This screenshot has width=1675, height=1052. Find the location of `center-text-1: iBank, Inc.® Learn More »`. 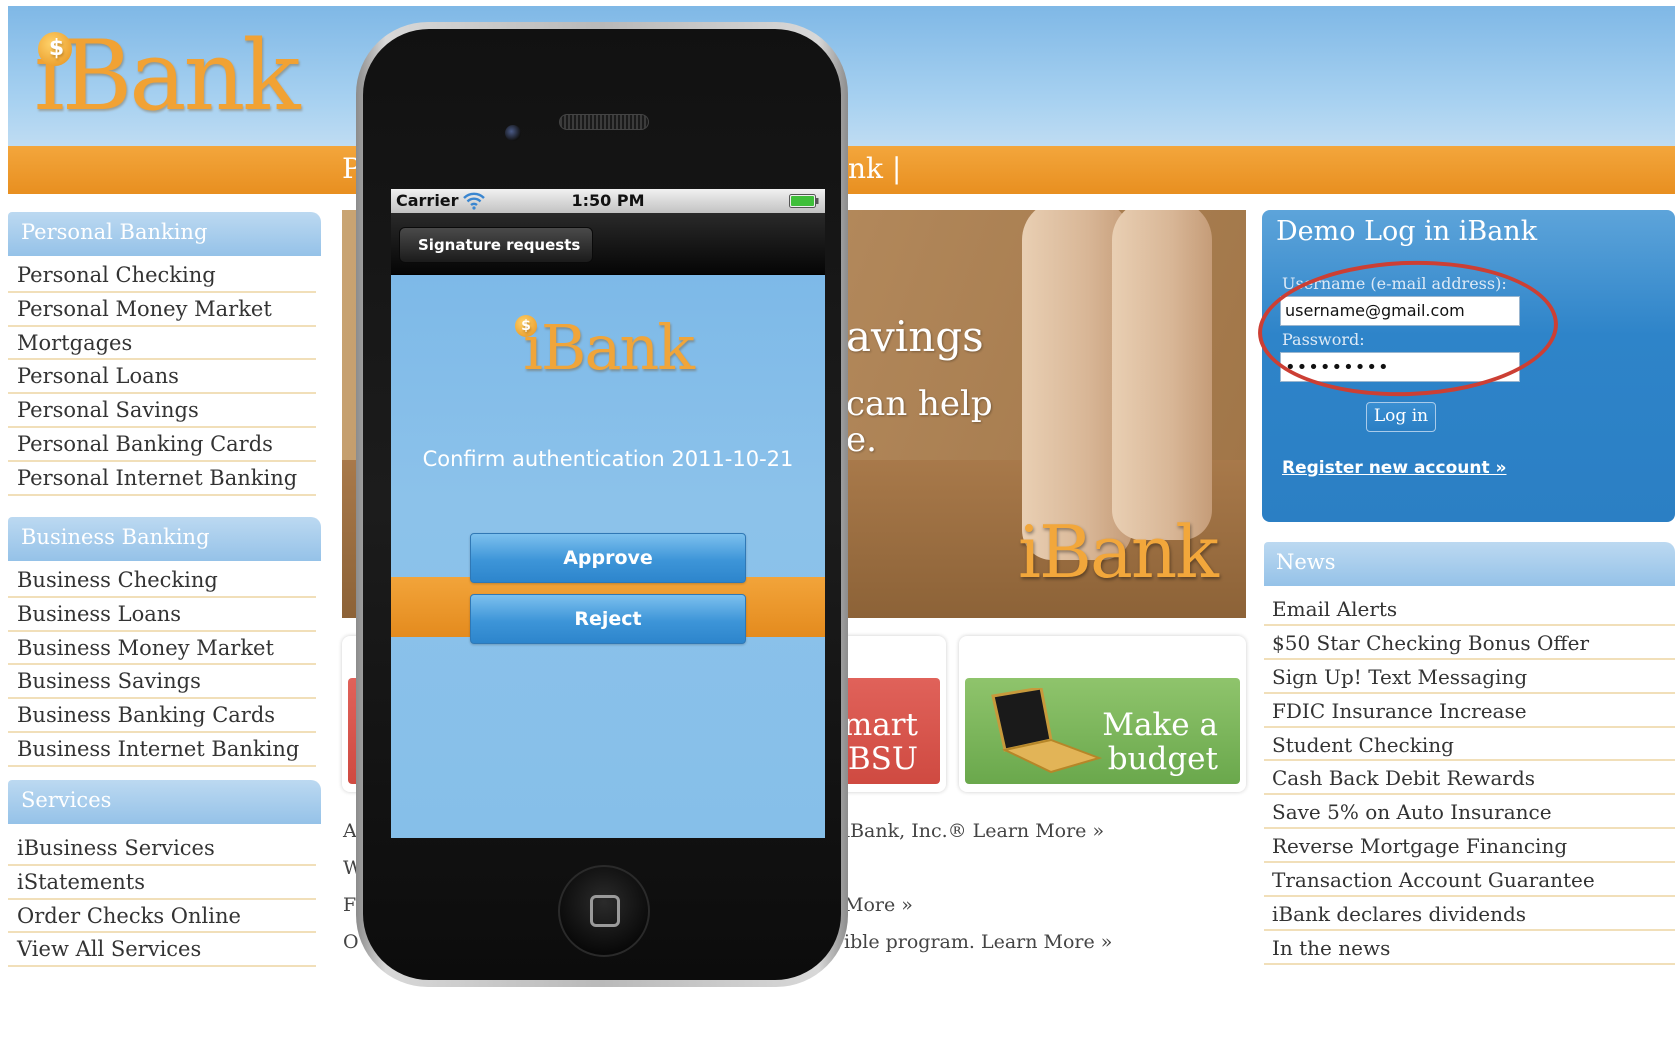

center-text-1: iBank, Inc.® Learn More » is located at coordinates (974, 831).